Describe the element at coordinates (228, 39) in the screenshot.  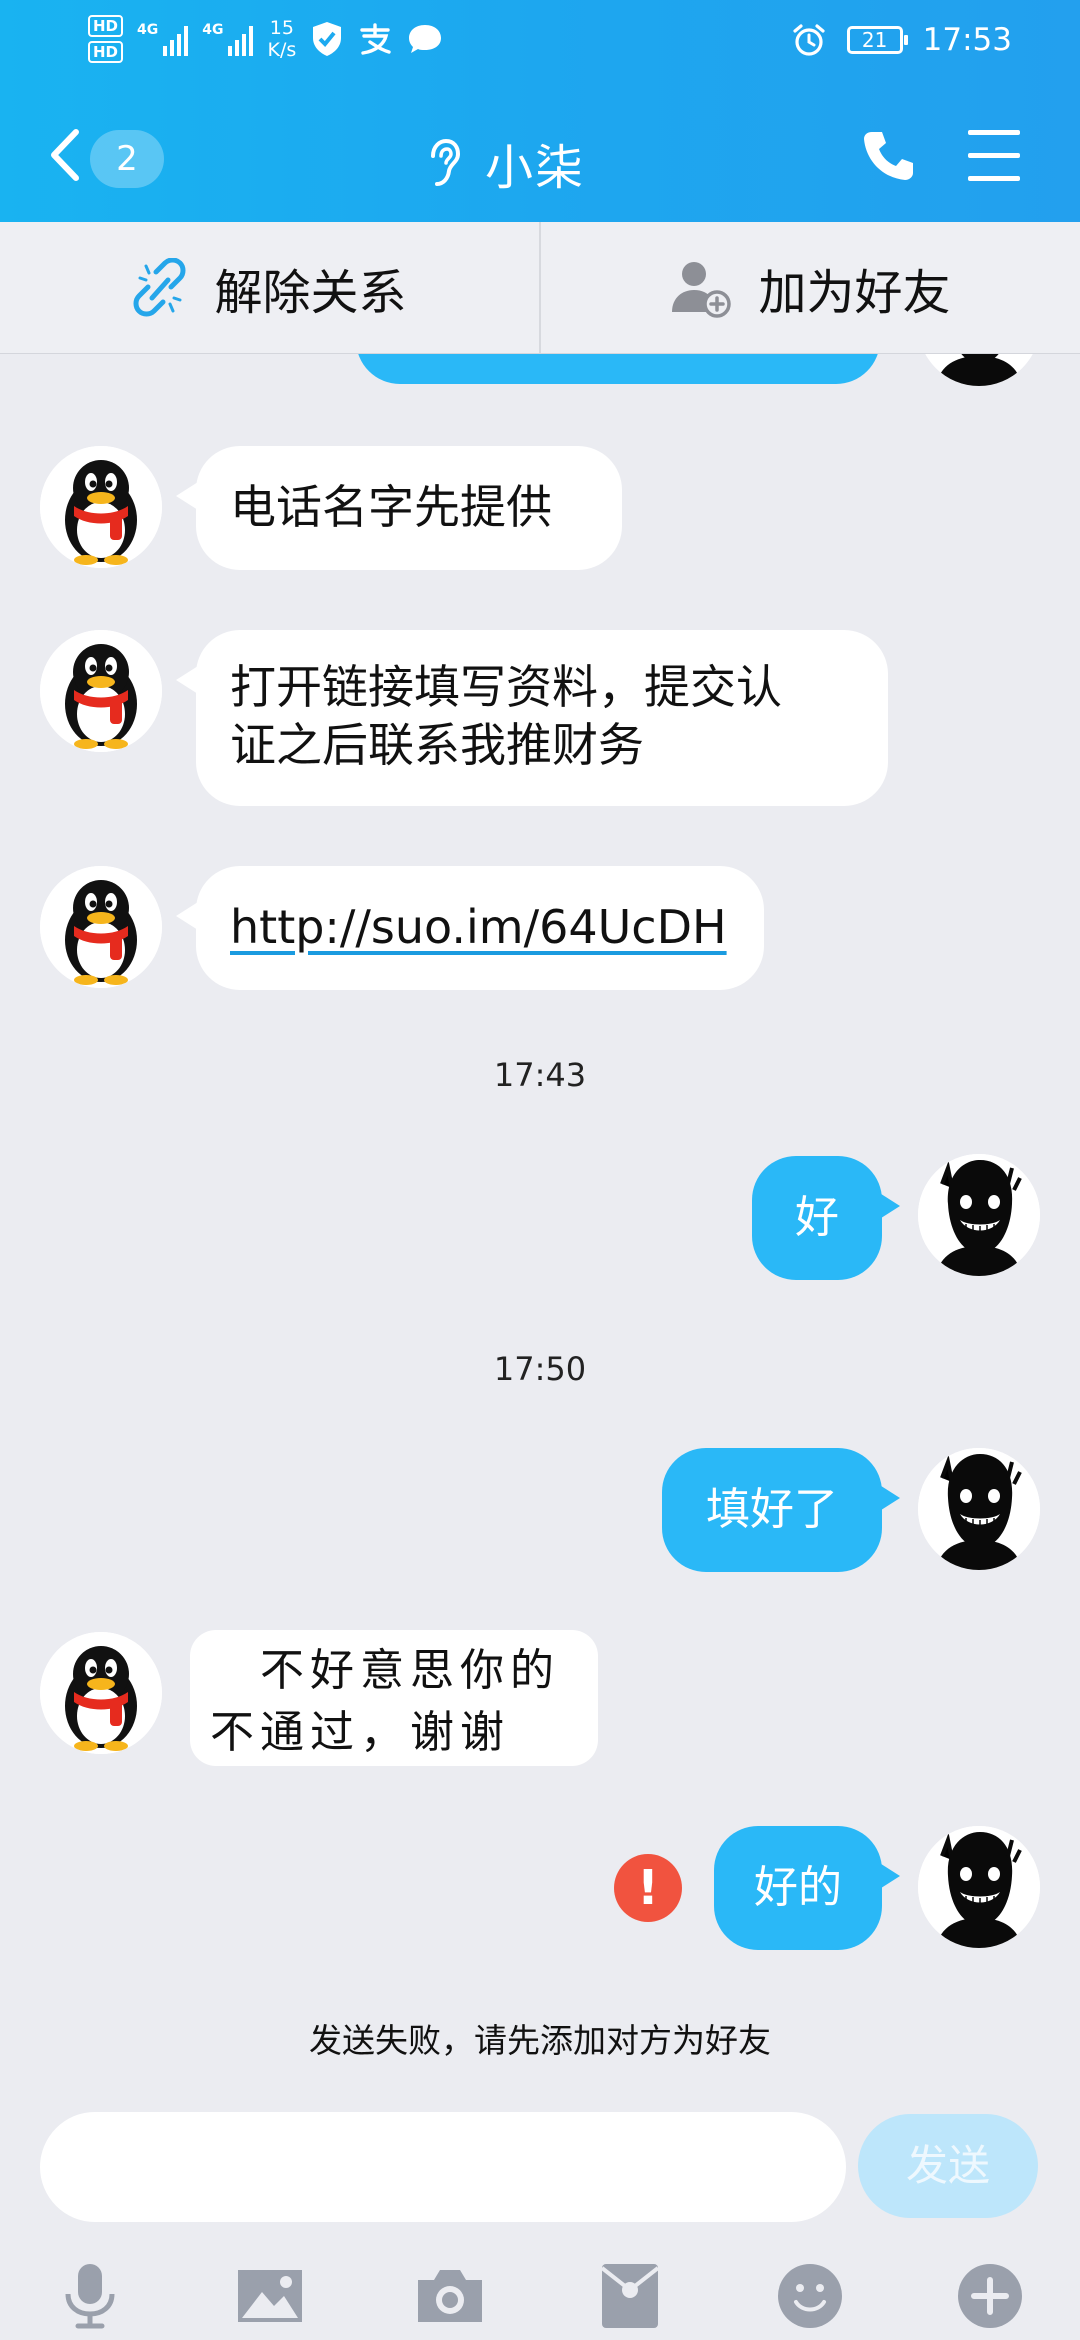
I see `signal-strength-icon-2: 4G` at that location.